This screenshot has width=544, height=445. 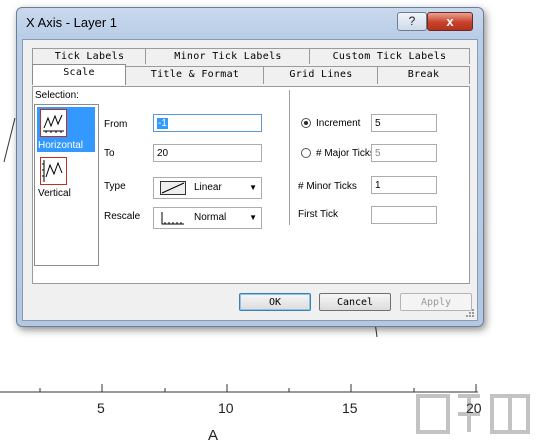 What do you see at coordinates (355, 302) in the screenshot?
I see `cancel-button: Cancel` at bounding box center [355, 302].